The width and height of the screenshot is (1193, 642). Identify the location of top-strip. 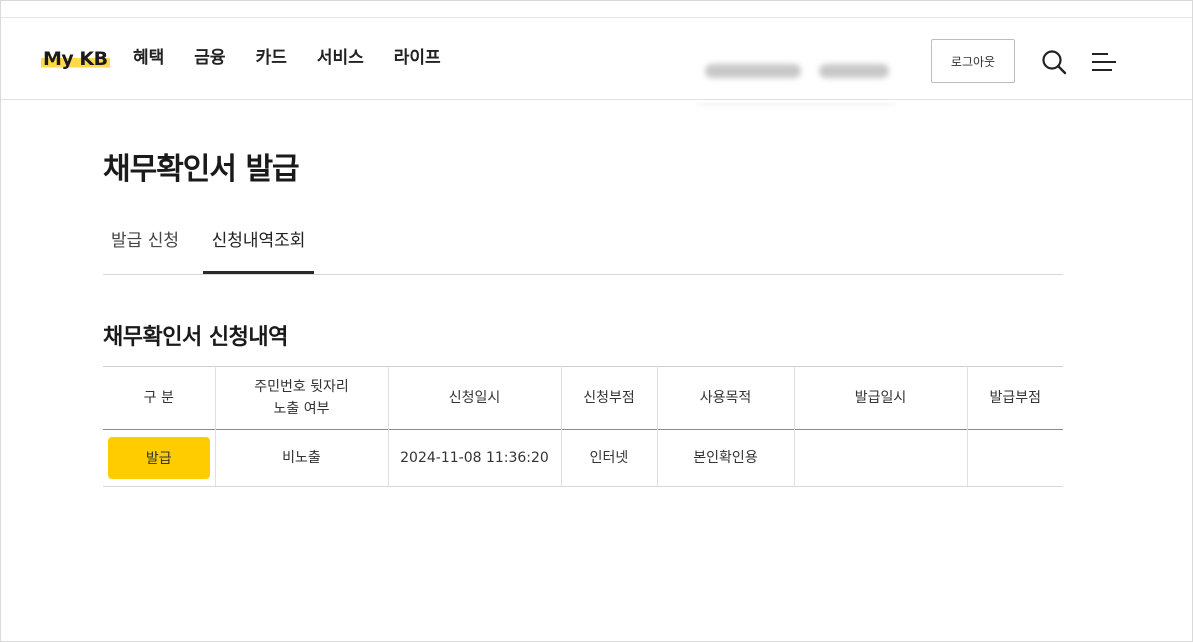
(596, 9).